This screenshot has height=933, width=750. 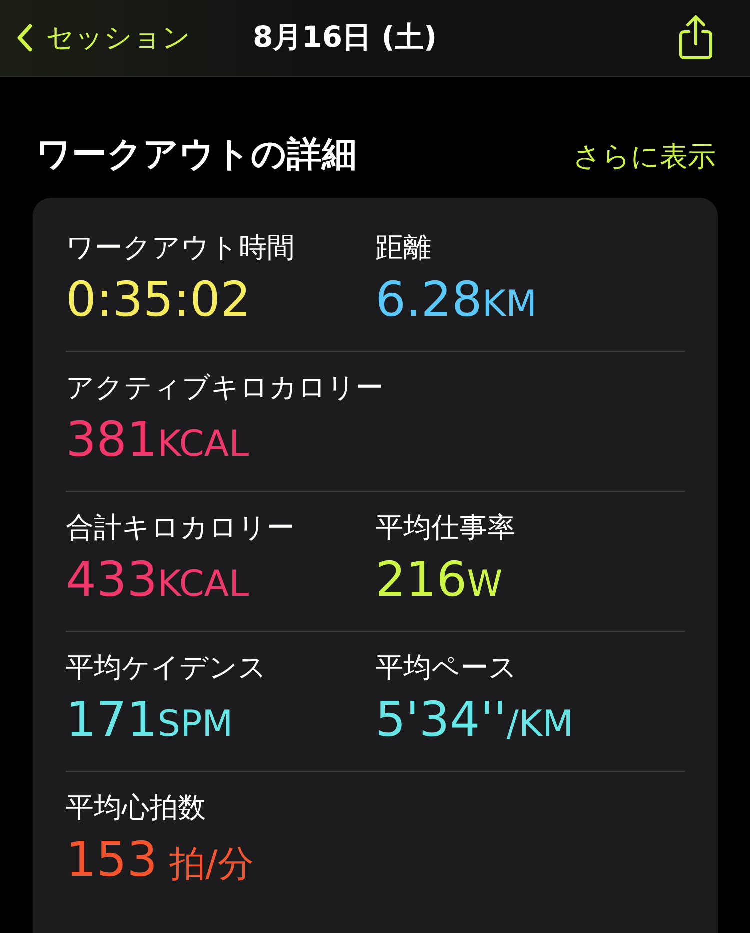 I want to click on metric-label: 平均仕事率, so click(x=446, y=528).